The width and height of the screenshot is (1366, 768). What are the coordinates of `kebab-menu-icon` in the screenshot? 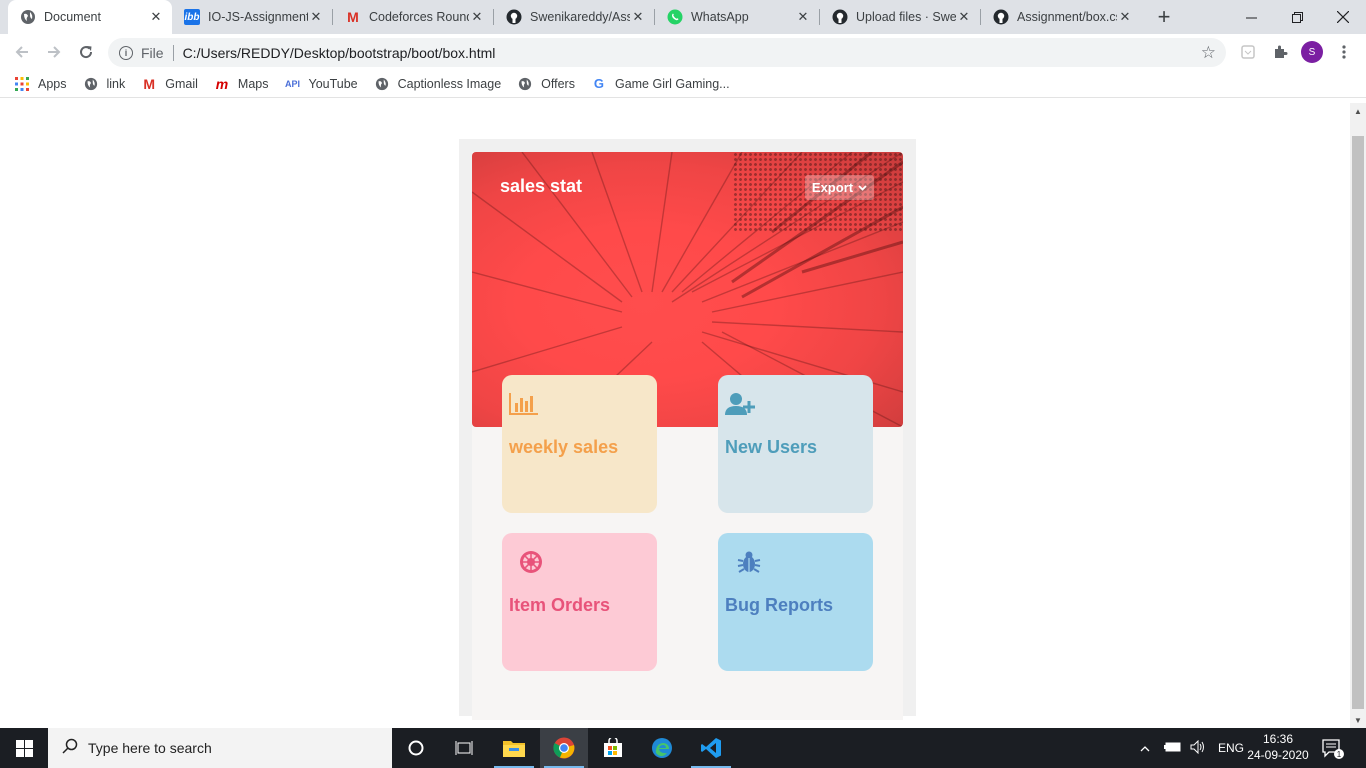 It's located at (1344, 52).